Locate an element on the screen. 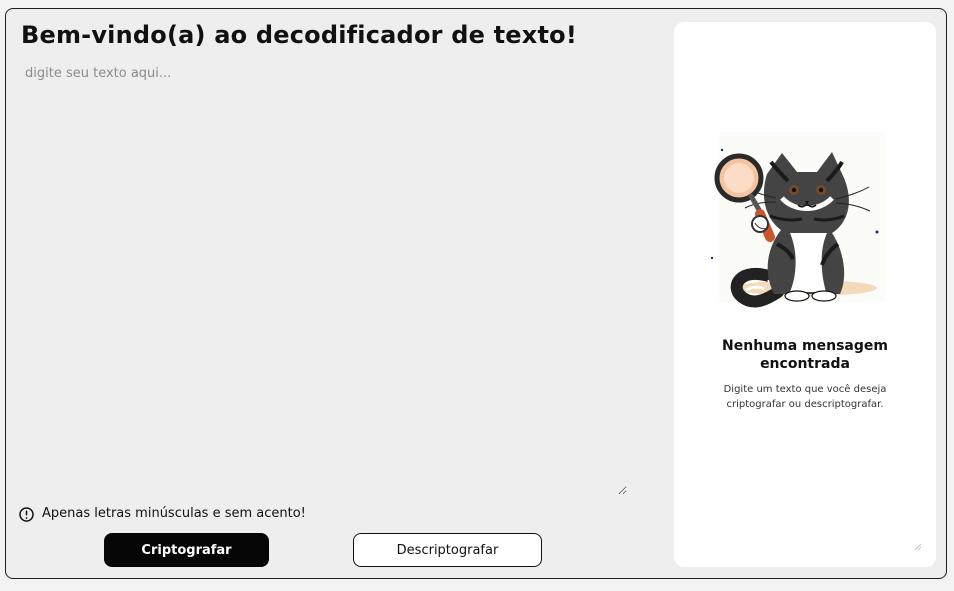 Image resolution: width=954 pixels, height=591 pixels. decrypt-button: Descriptografar is located at coordinates (447, 550).